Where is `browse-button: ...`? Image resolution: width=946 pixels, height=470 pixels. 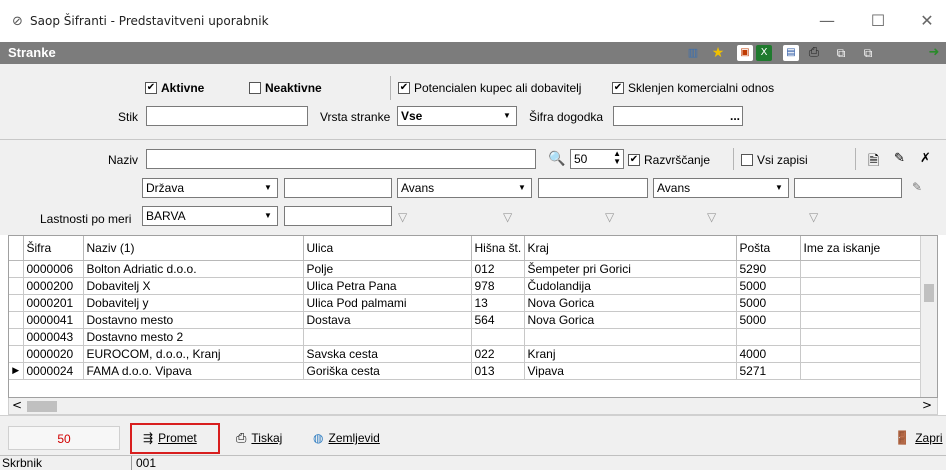 browse-button: ... is located at coordinates (735, 116).